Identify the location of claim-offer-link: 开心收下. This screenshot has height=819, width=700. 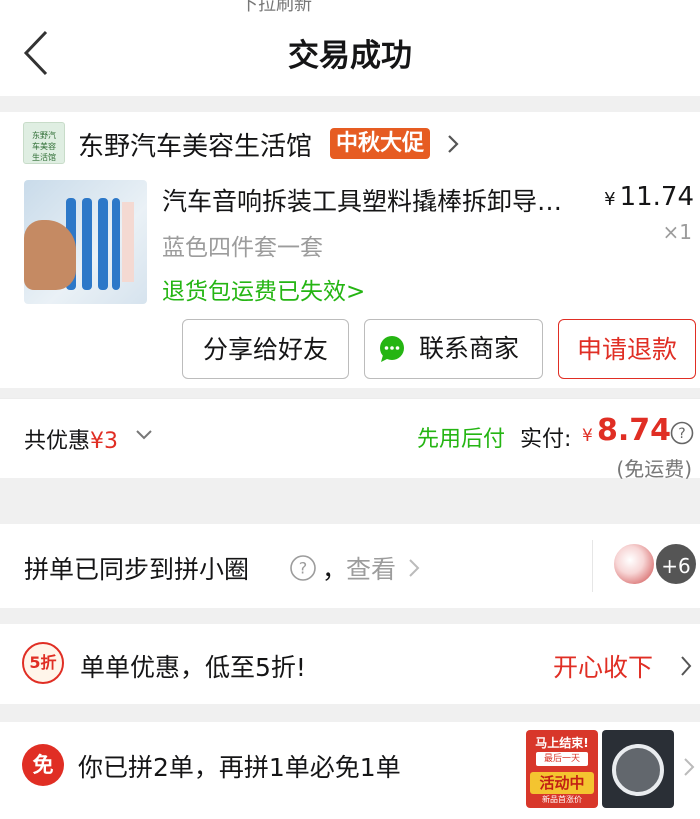
(603, 666).